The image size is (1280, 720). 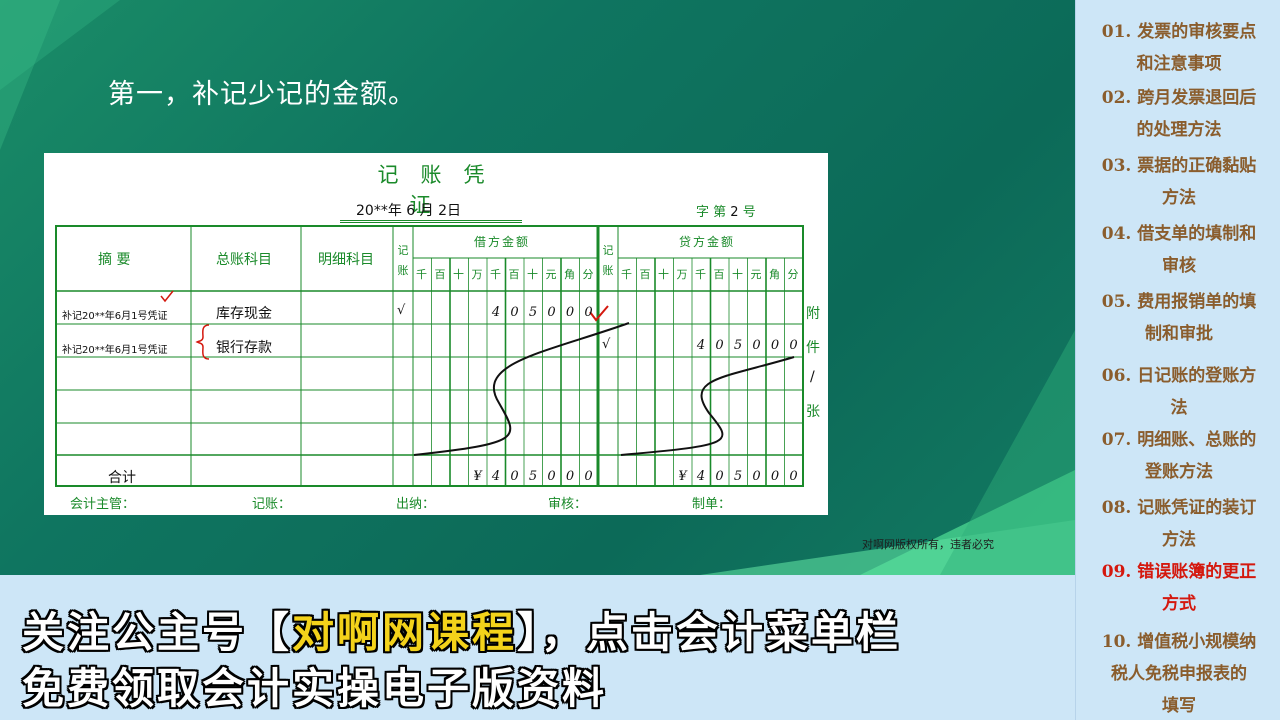 I want to click on course-item-5: 05. 费用报销单的填 制和审批, so click(x=1179, y=318).